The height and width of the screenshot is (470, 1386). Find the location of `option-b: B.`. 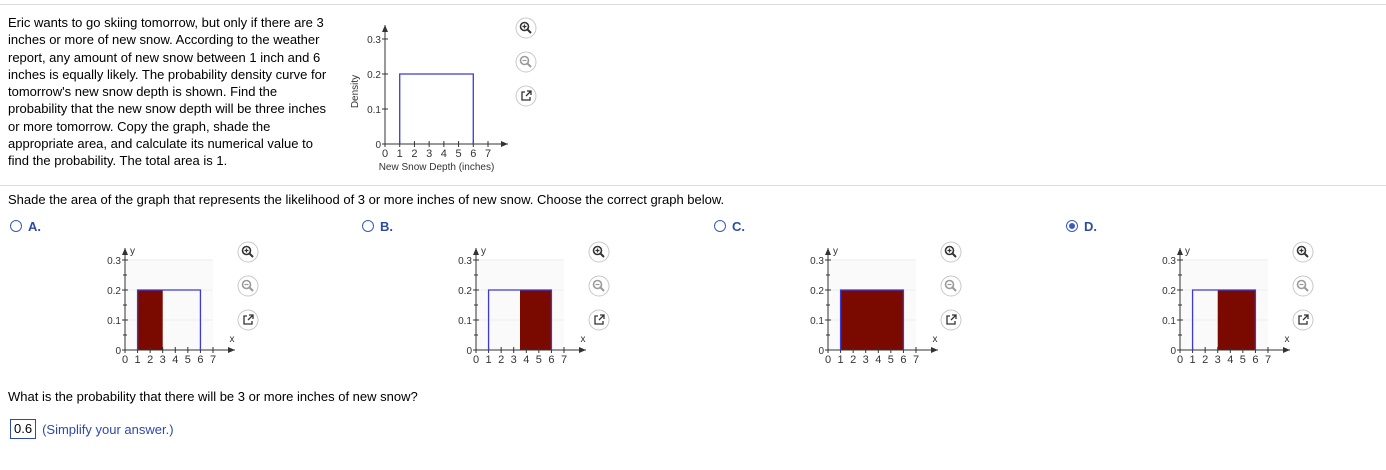

option-b: B. is located at coordinates (377, 226).